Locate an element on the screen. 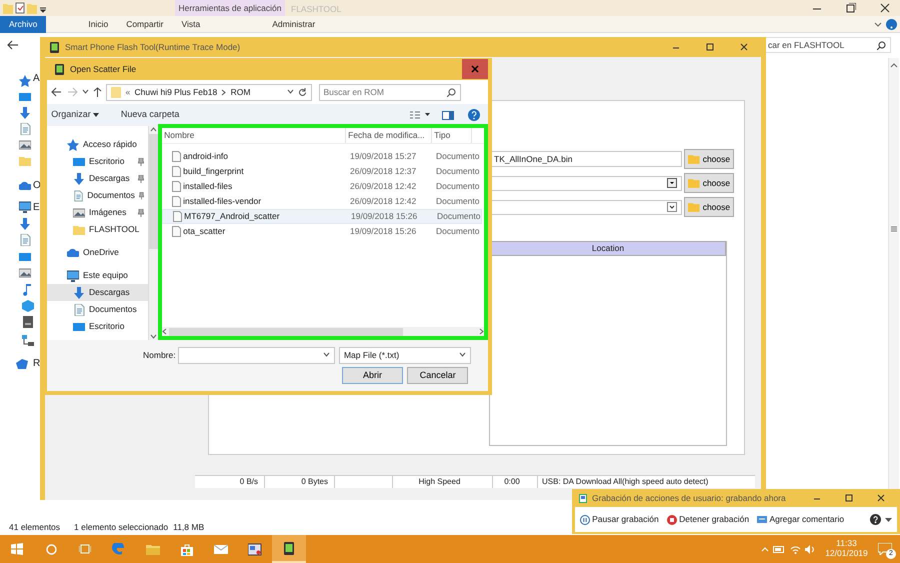  music-icon is located at coordinates (28, 290).